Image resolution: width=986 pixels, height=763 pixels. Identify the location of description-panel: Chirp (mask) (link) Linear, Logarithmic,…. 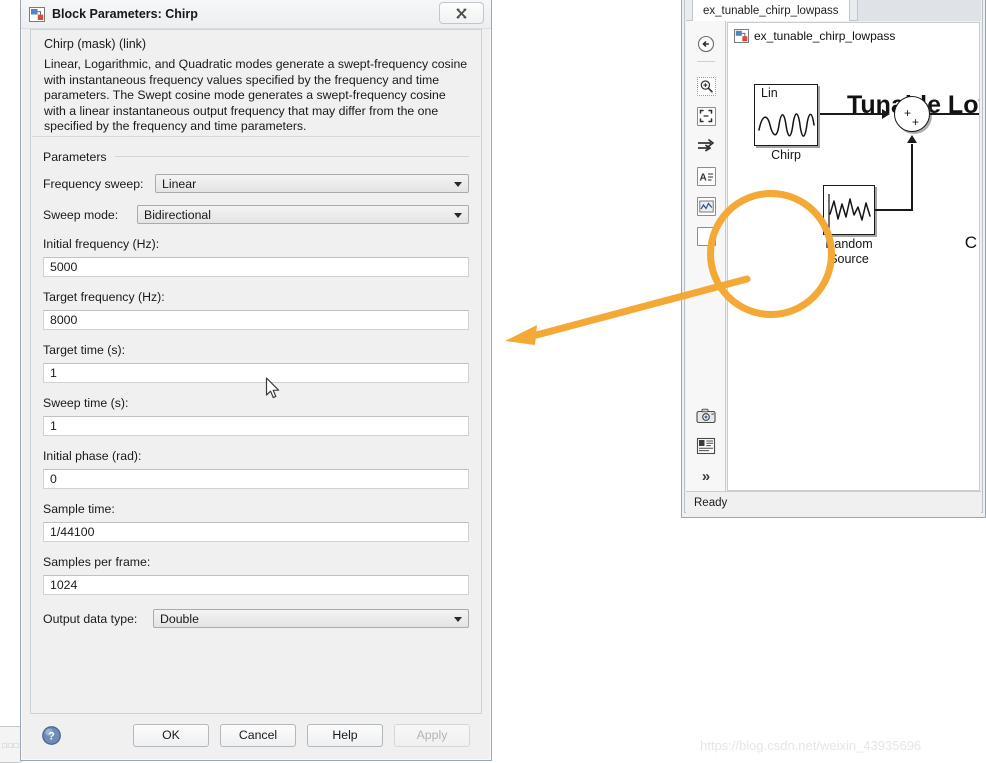
(256, 84).